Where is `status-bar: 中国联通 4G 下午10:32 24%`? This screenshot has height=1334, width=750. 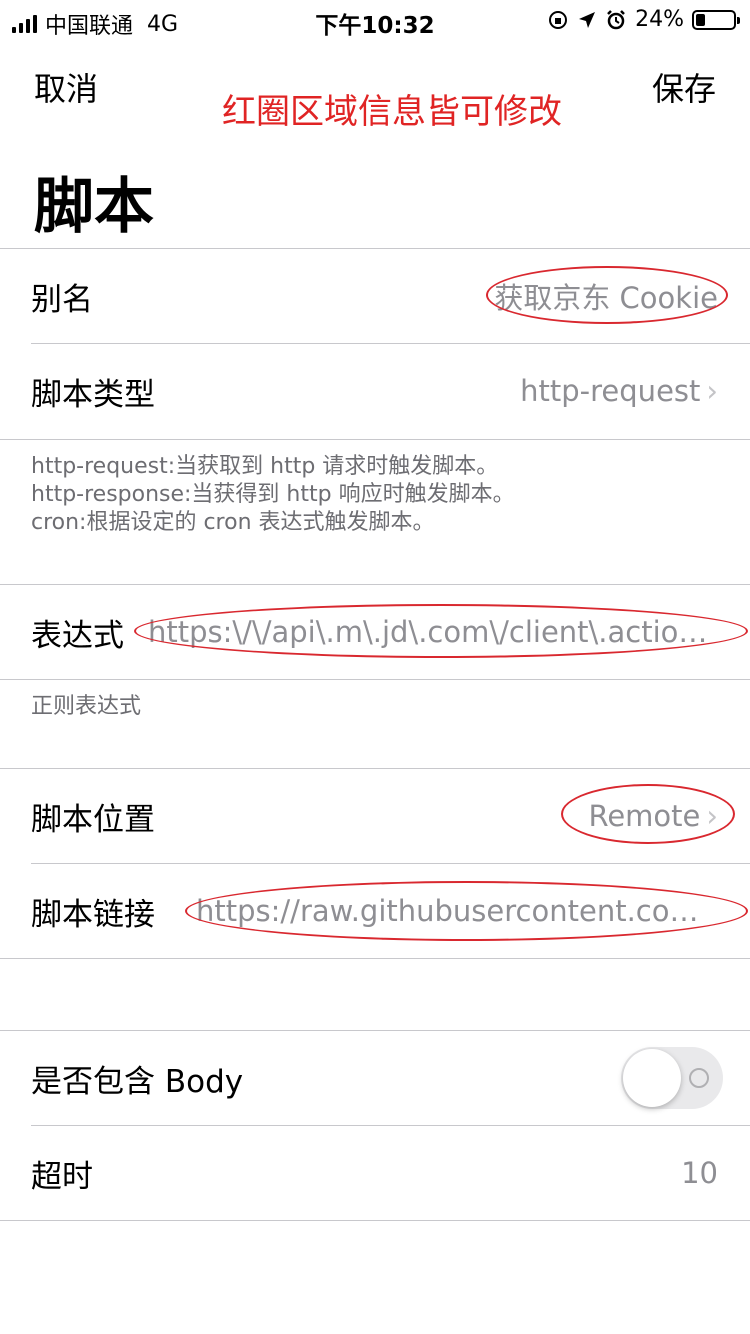
status-bar: 中国联通 4G 下午10:32 24% is located at coordinates (375, 20).